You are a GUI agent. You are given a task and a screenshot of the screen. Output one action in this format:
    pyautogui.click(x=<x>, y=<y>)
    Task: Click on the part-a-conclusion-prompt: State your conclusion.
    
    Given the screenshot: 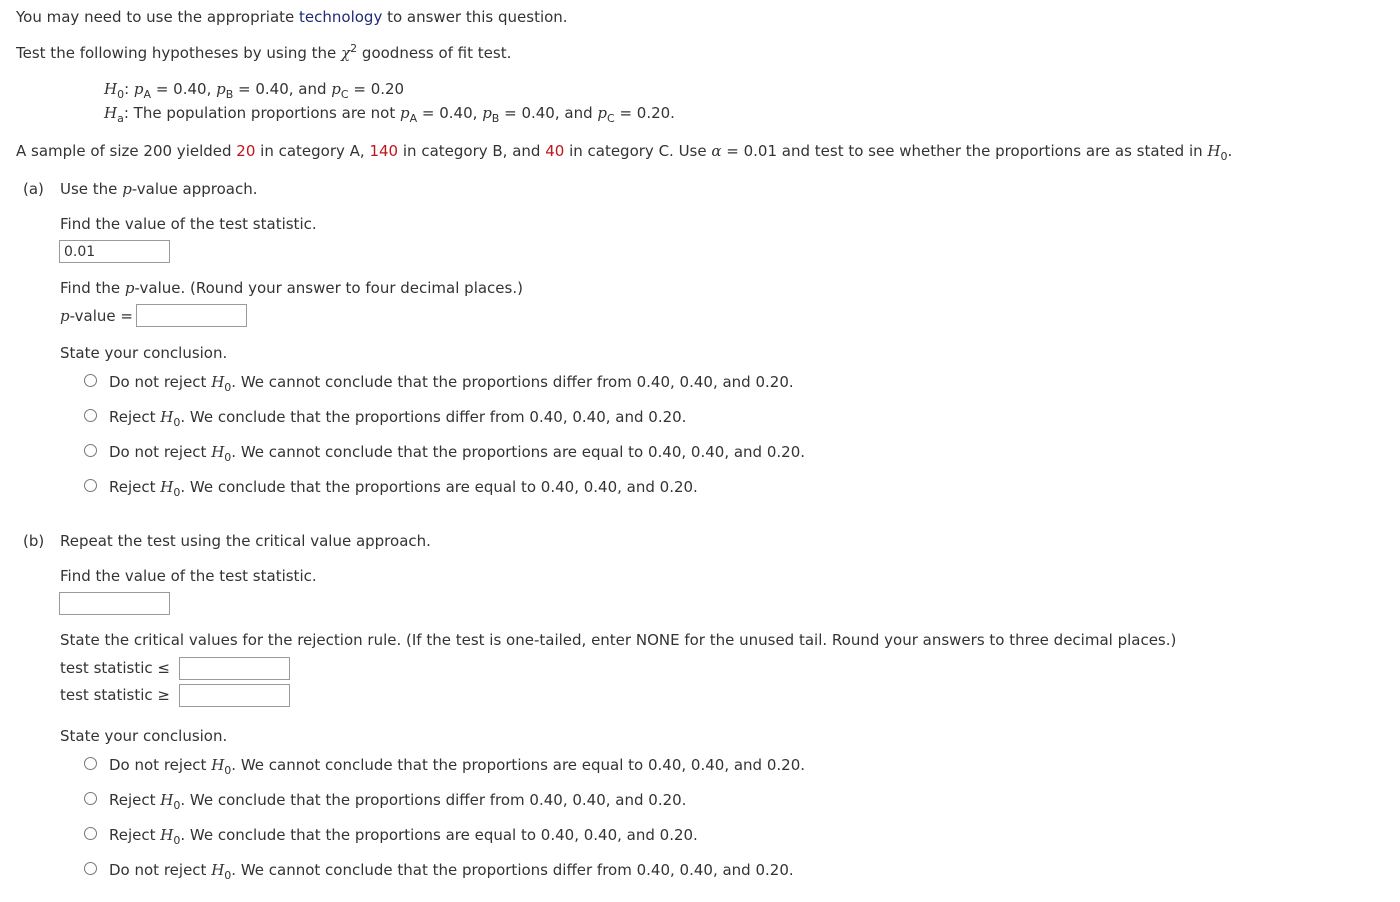 What is the action you would take?
    pyautogui.click(x=144, y=353)
    